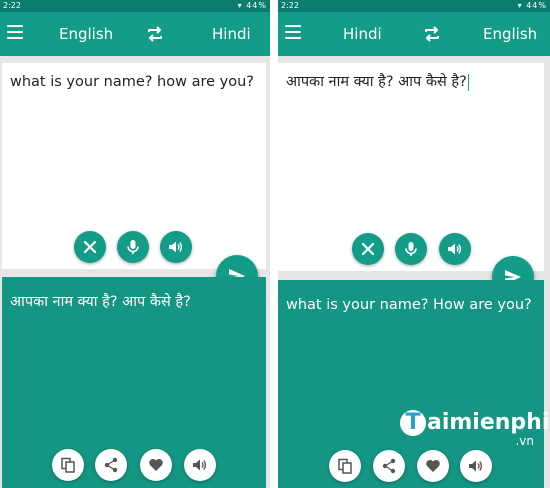  What do you see at coordinates (231, 34) in the screenshot?
I see `target-language-selector: Hindi` at bounding box center [231, 34].